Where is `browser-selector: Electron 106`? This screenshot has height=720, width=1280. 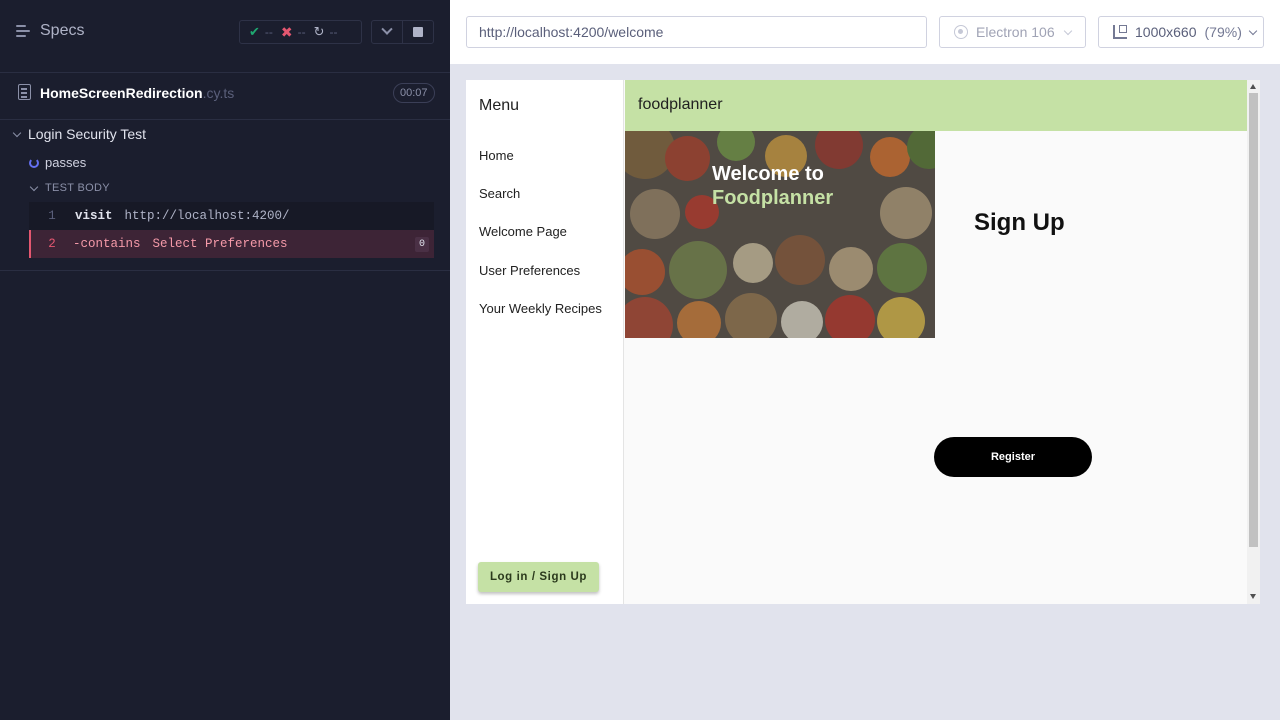 browser-selector: Electron 106 is located at coordinates (1012, 32).